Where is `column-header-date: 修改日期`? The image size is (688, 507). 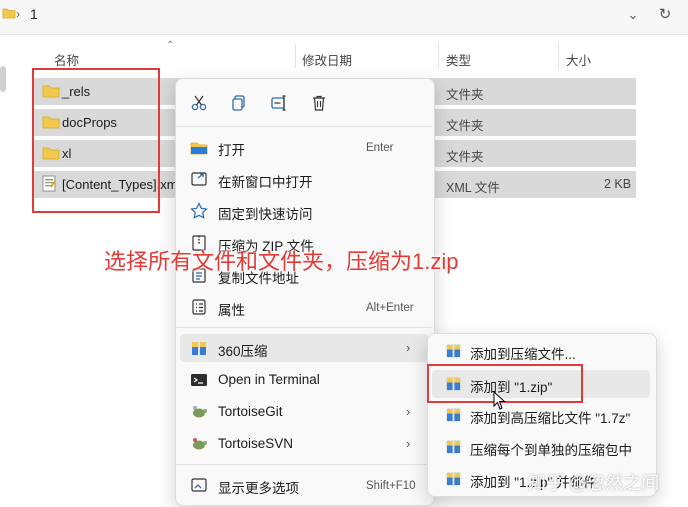 column-header-date: 修改日期 is located at coordinates (327, 59).